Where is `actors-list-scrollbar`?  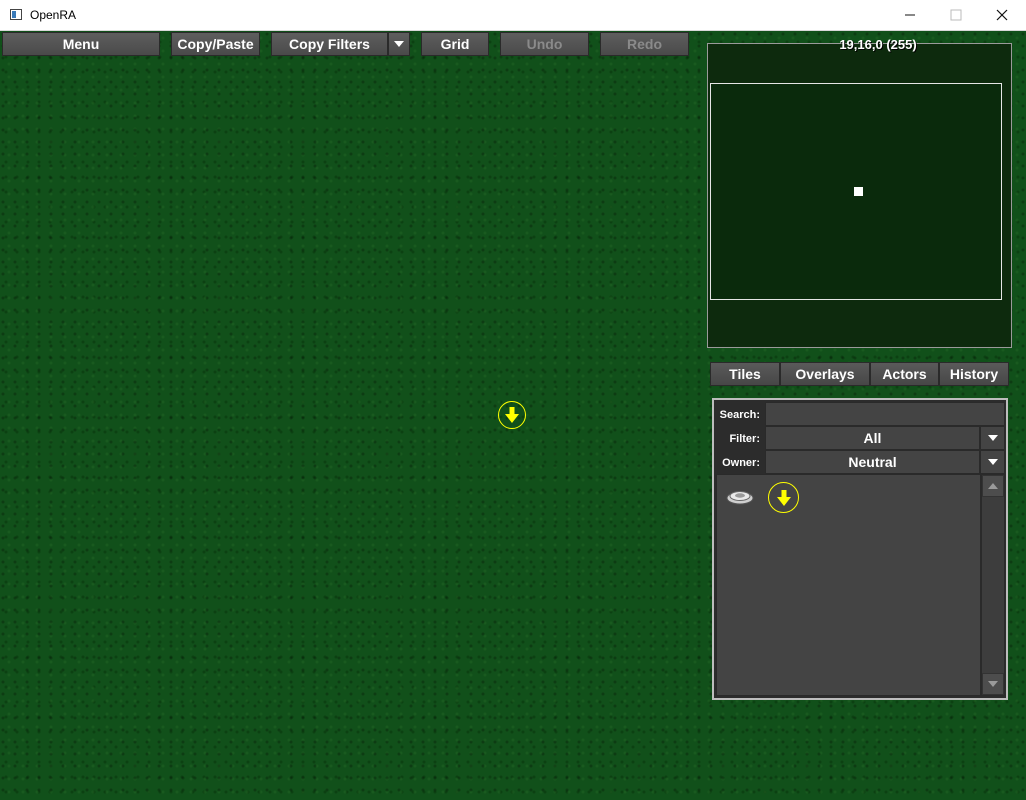 actors-list-scrollbar is located at coordinates (993, 585).